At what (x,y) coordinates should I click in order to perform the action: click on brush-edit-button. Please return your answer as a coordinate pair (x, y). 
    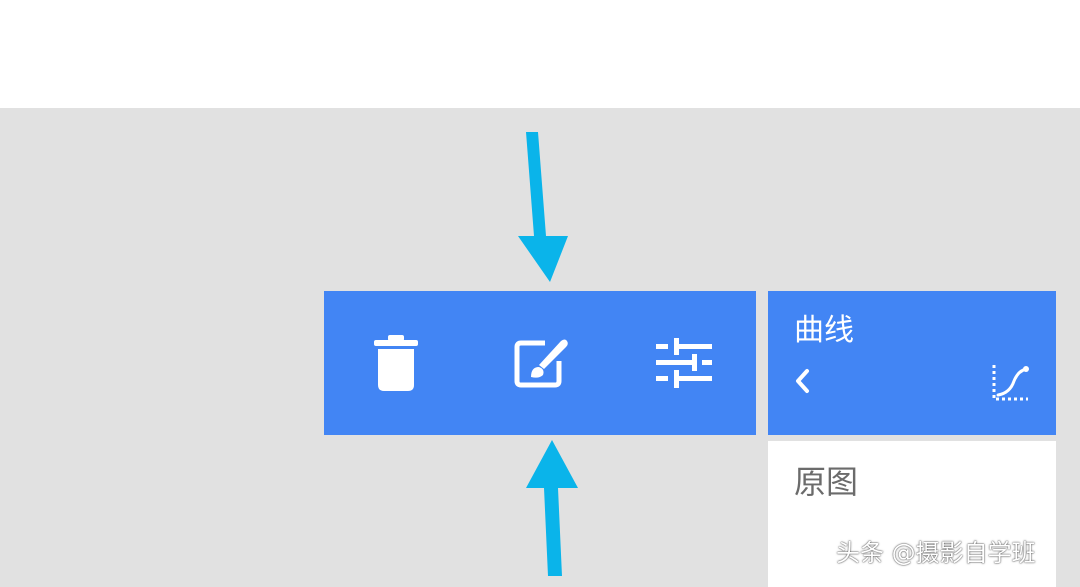
    Looking at the image, I should click on (540, 363).